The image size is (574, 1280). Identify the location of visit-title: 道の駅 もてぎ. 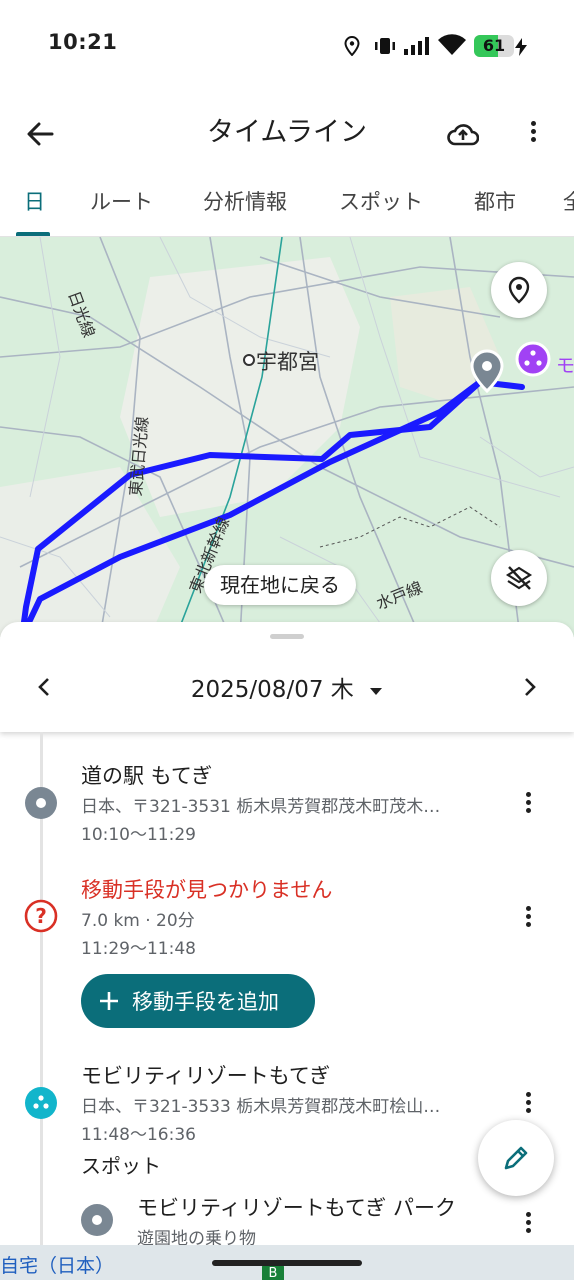
(147, 776).